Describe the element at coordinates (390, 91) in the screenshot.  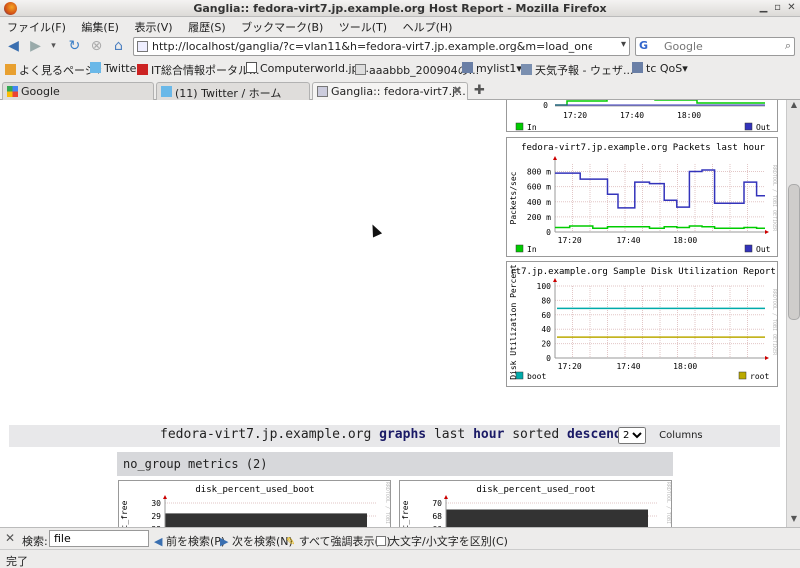
I see `tab-ganglia: Ganglia:: fedora-virt7.j... ✖` at that location.